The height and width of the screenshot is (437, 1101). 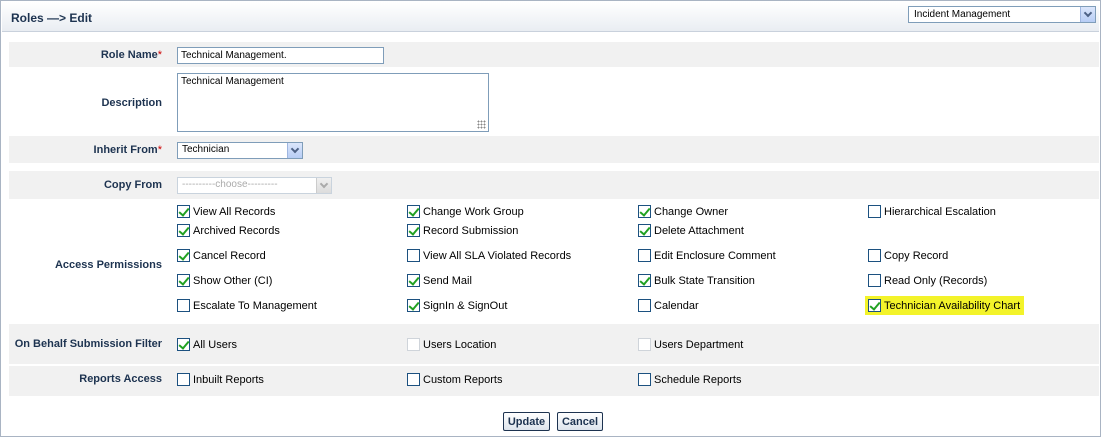 I want to click on checkbox-all-users: All Users, so click(x=207, y=344).